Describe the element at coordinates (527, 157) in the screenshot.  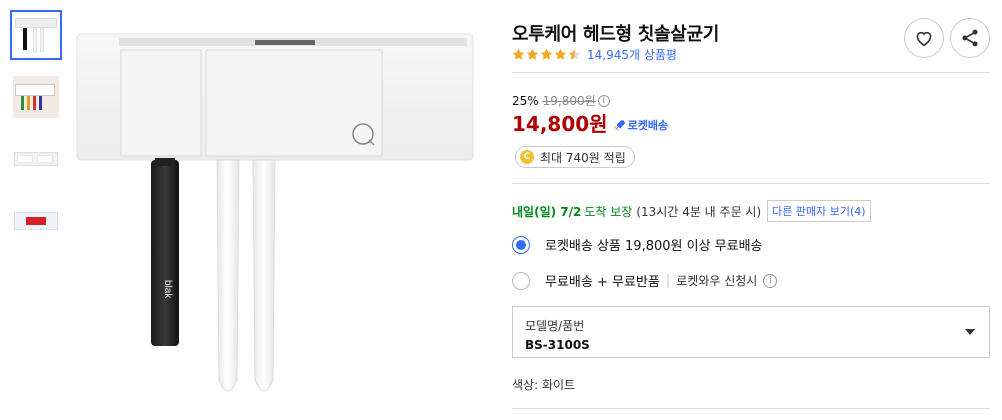
I see `coin-icon: C` at that location.